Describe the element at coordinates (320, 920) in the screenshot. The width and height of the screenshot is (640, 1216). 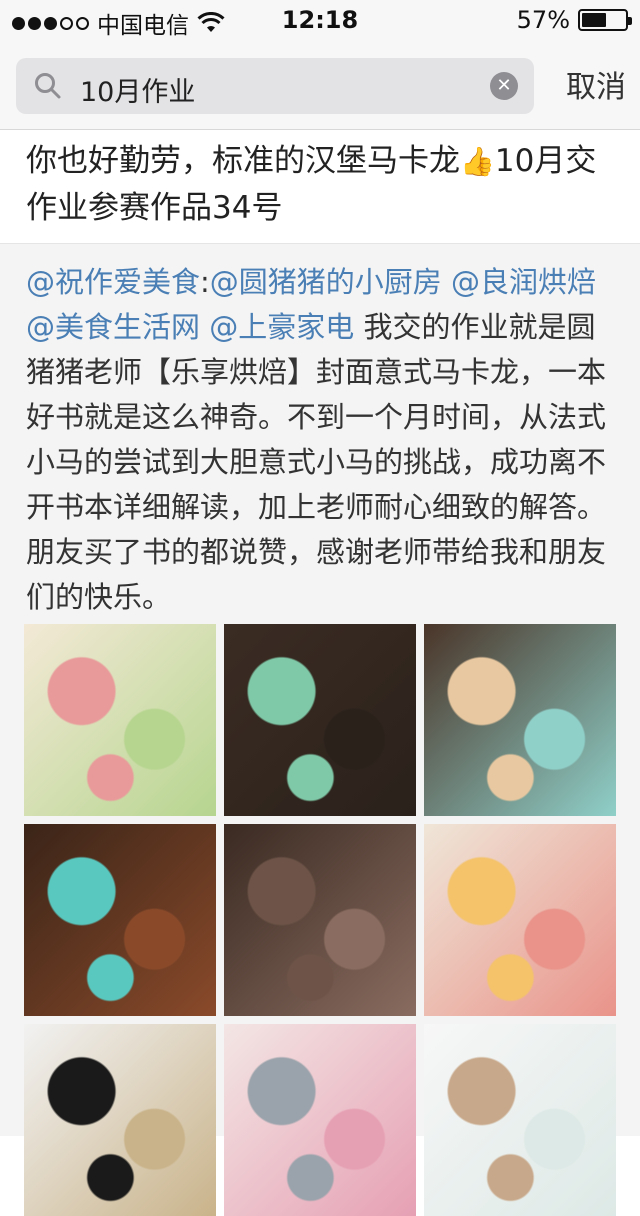
I see `photo-chocolate-shells` at that location.